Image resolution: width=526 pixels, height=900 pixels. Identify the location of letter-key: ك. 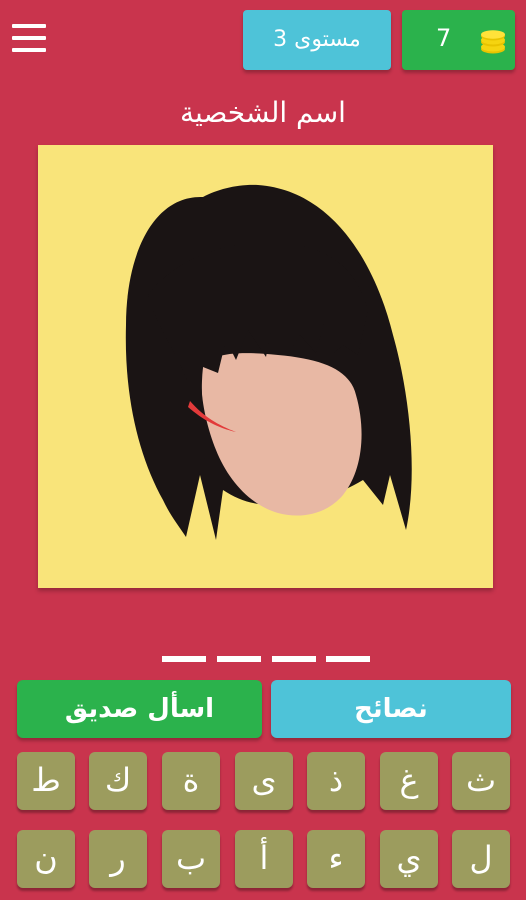
(118, 781).